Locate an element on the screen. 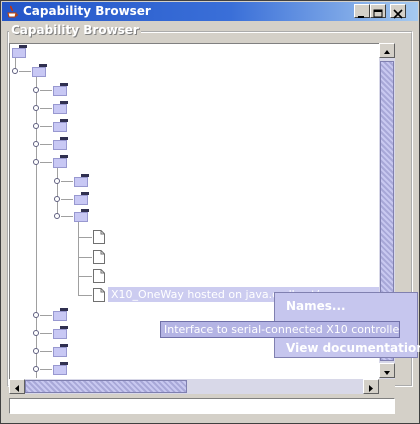 This screenshot has height=424, width=420. close-button is located at coordinates (398, 11).